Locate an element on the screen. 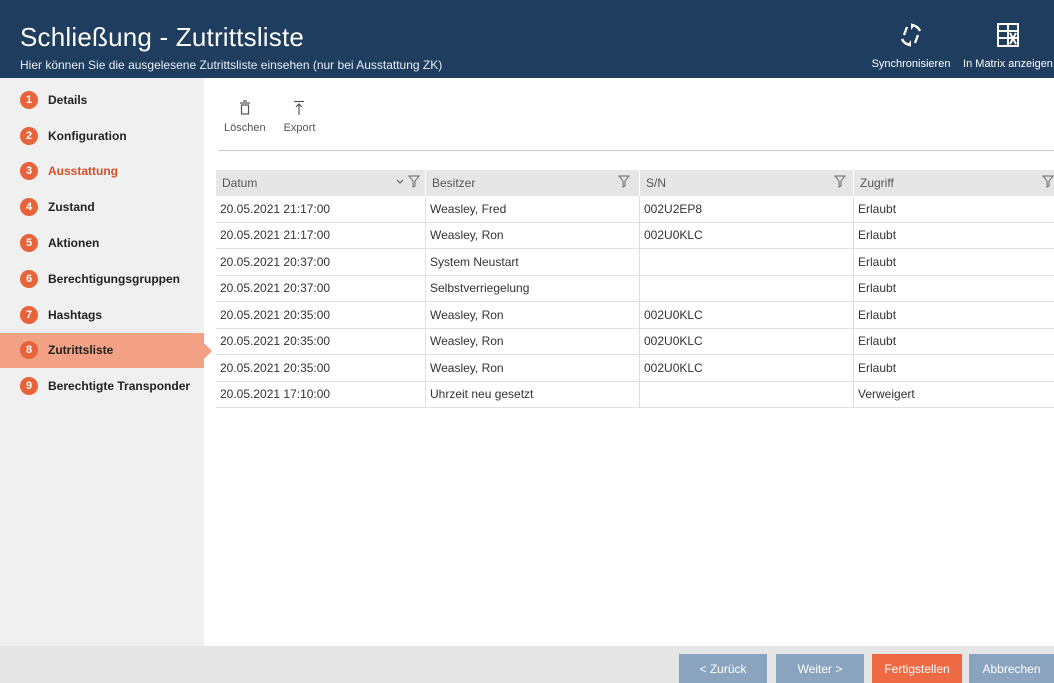 This screenshot has width=1054, height=683. step-number: 1 is located at coordinates (29, 99).